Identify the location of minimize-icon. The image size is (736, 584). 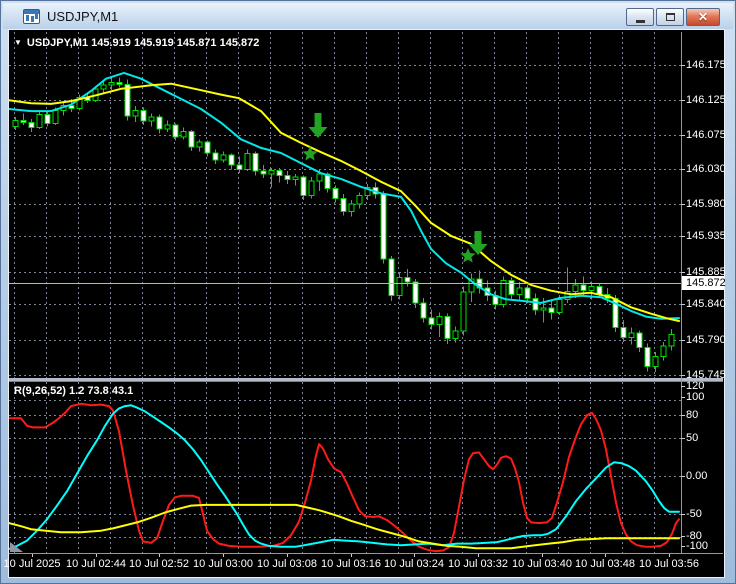
(640, 21).